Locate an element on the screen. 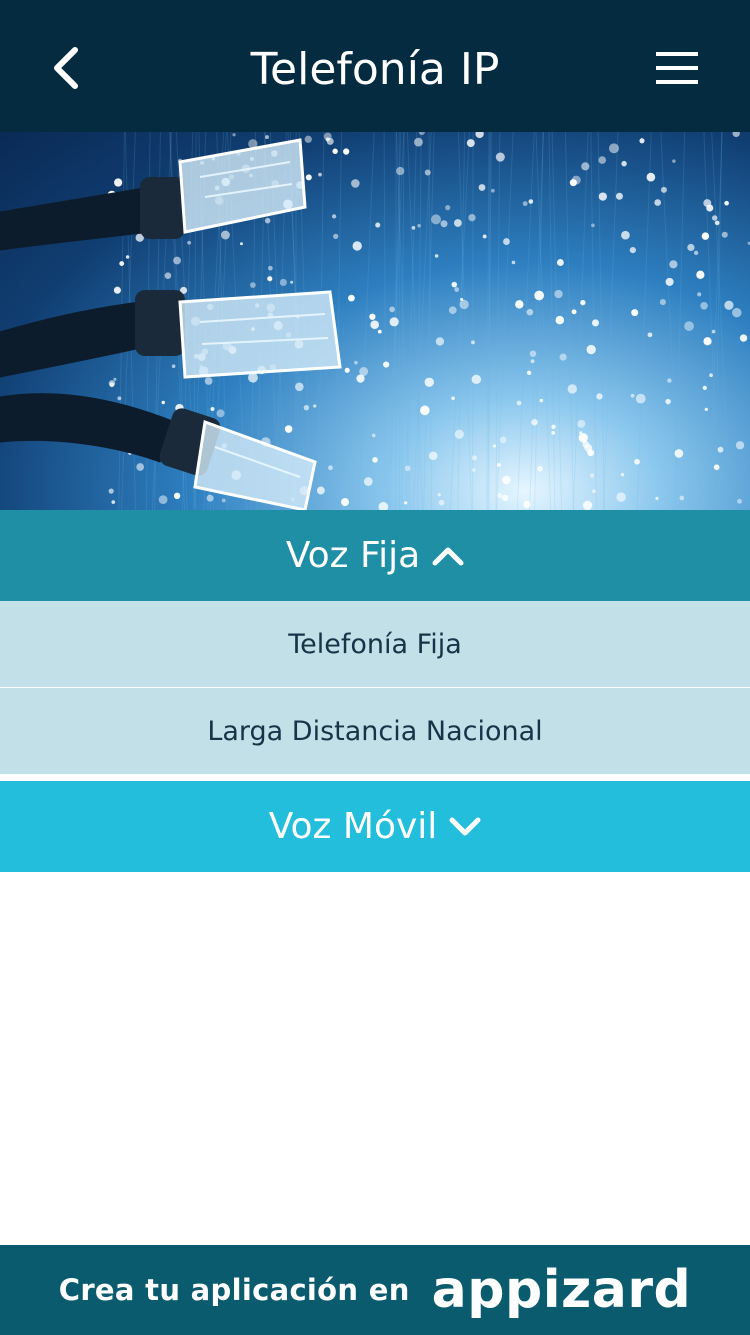  footer-text: Crea tu aplicación en is located at coordinates (234, 1290).